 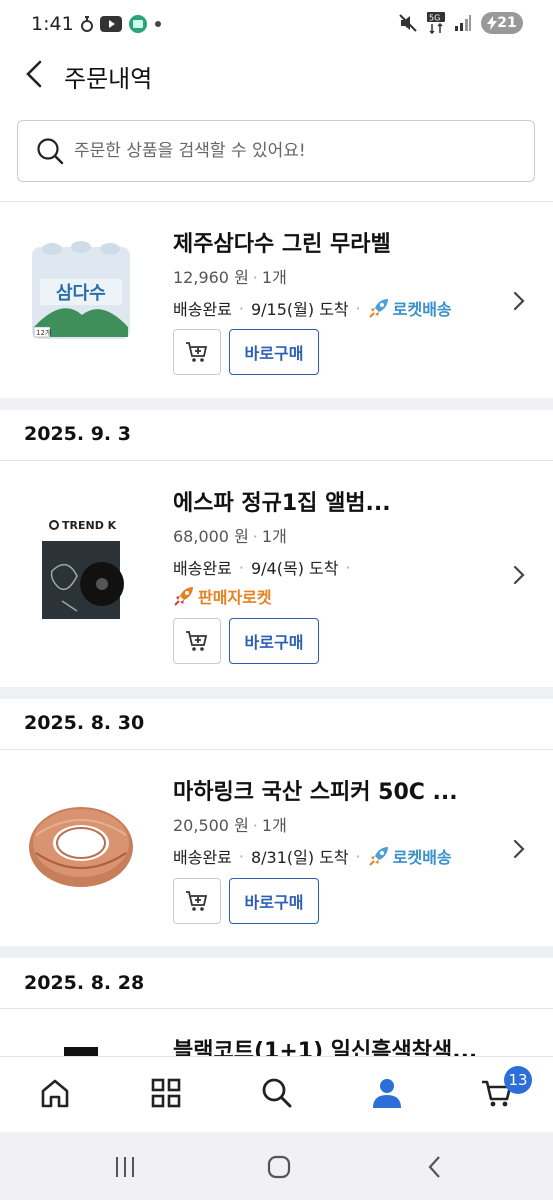 I want to click on nav-categories, so click(x=166, y=1093).